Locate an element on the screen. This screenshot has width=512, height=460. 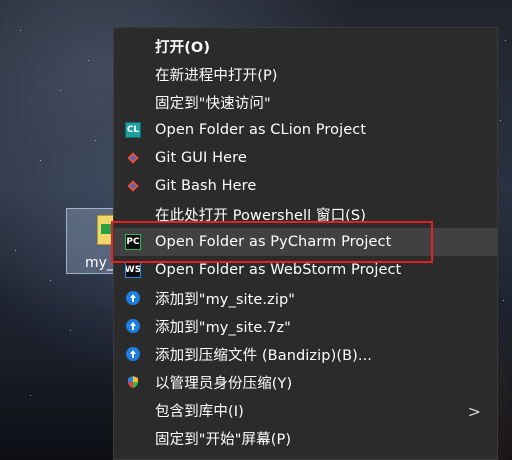
menu-item-label: 在此处打开 Powershell 窗口(S) is located at coordinates (260, 215).